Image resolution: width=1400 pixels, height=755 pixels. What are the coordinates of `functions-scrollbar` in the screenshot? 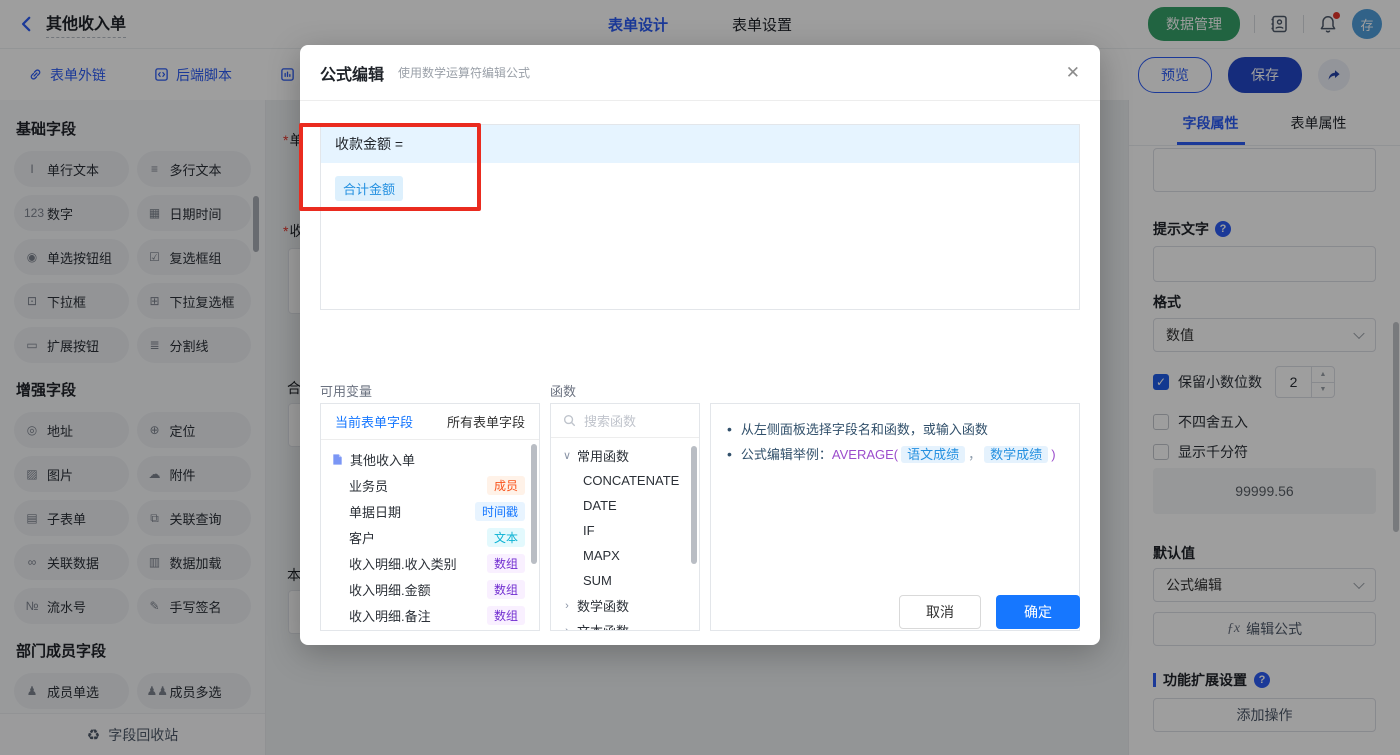 It's located at (694, 505).